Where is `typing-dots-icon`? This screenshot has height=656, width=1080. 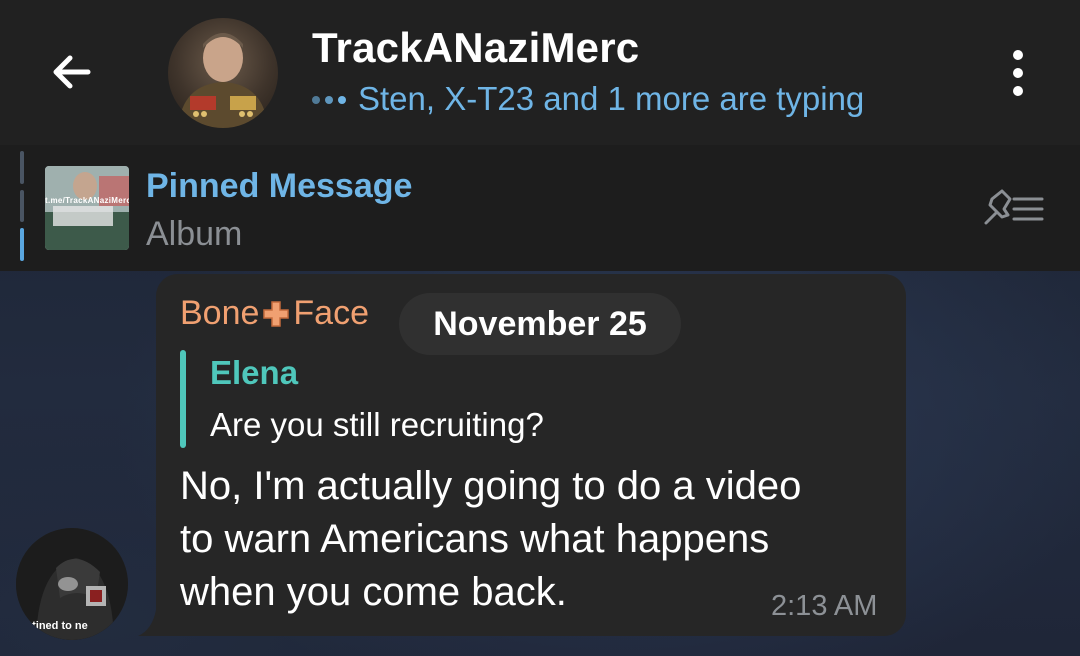
typing-dots-icon is located at coordinates (329, 100).